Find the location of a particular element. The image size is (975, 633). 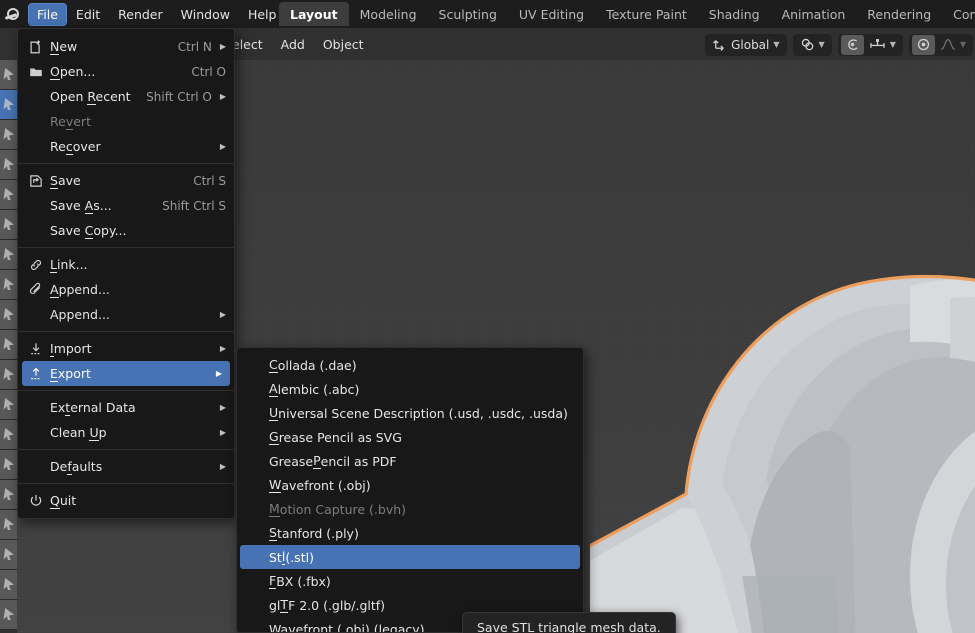

tooltip: Save STL triangle mesh data. is located at coordinates (569, 622).